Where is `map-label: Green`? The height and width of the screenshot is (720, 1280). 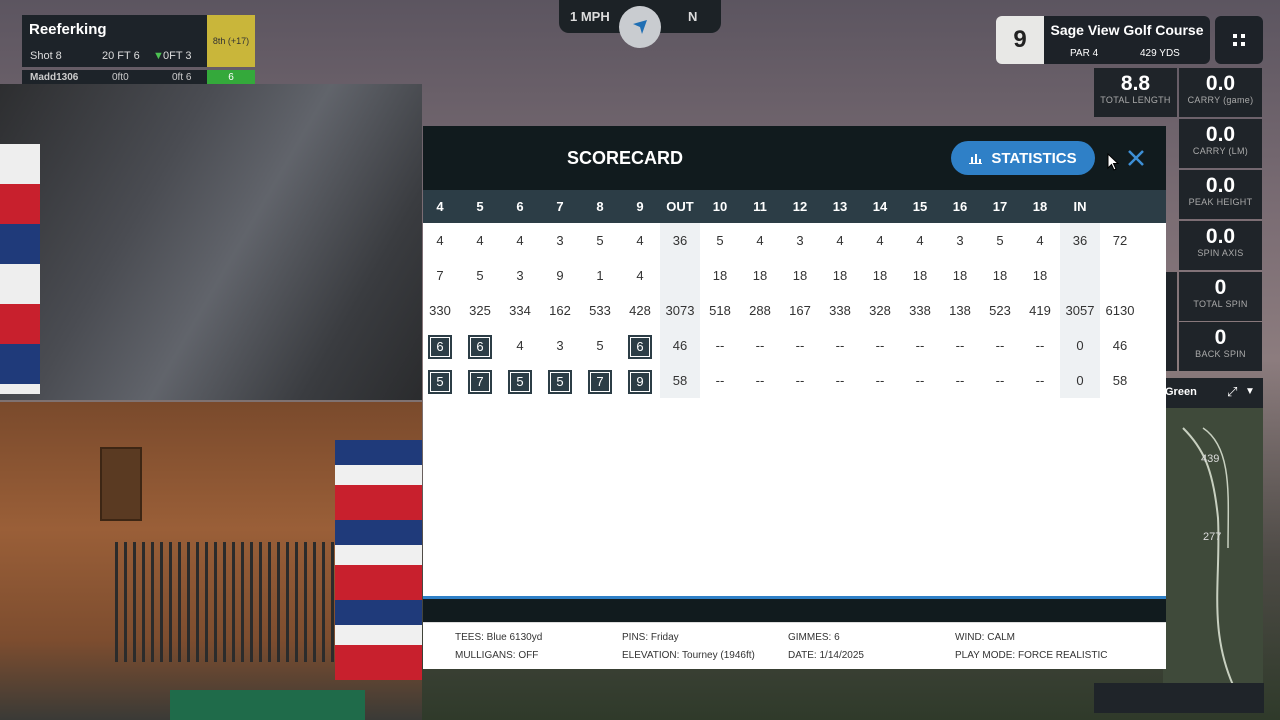 map-label: Green is located at coordinates (1181, 392).